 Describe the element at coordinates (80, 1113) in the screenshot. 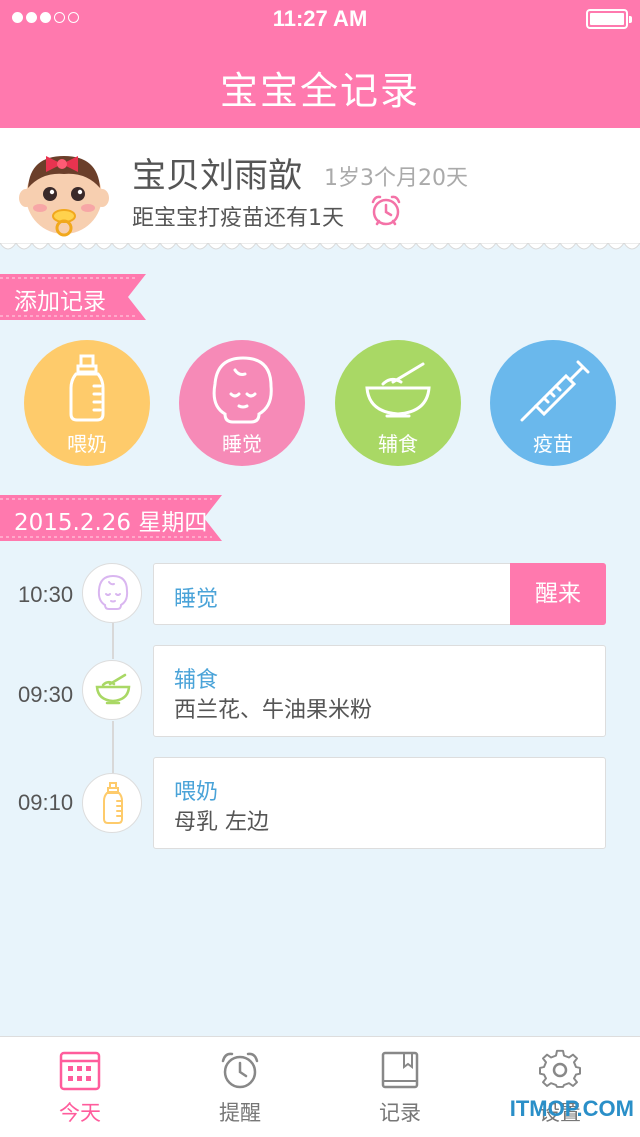

I see `tab-today-label: 今天` at that location.